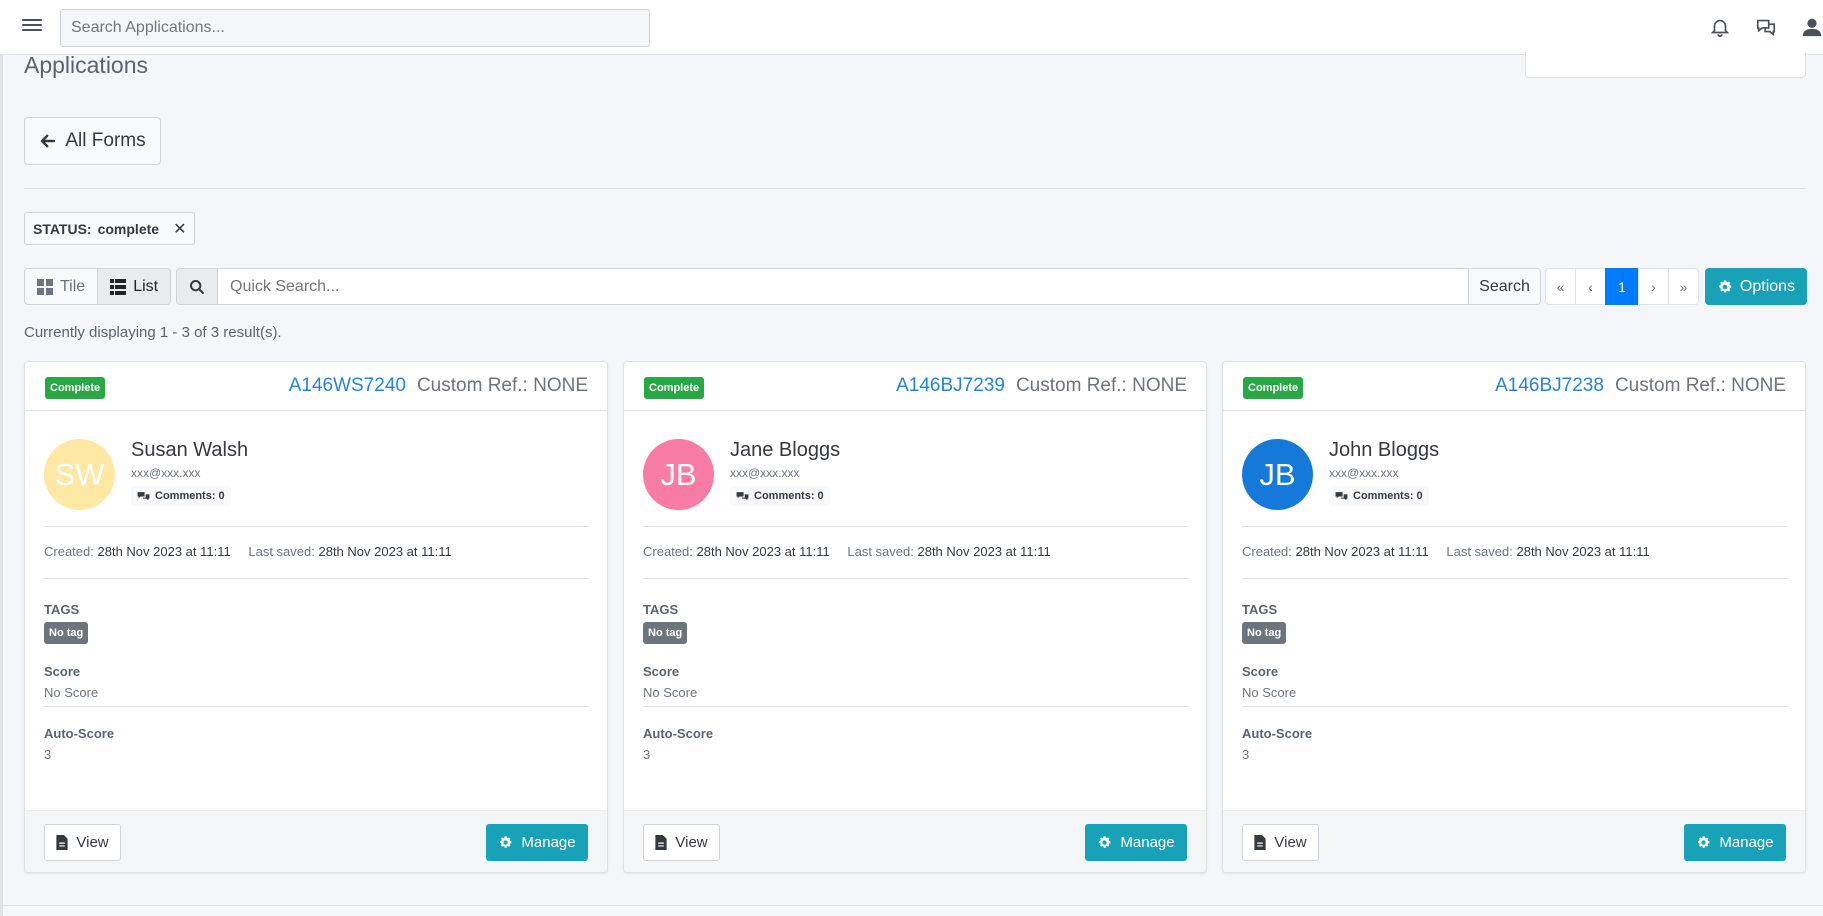 The height and width of the screenshot is (916, 1823). What do you see at coordinates (1384, 450) in the screenshot?
I see `applicant-name: John Bloggs` at bounding box center [1384, 450].